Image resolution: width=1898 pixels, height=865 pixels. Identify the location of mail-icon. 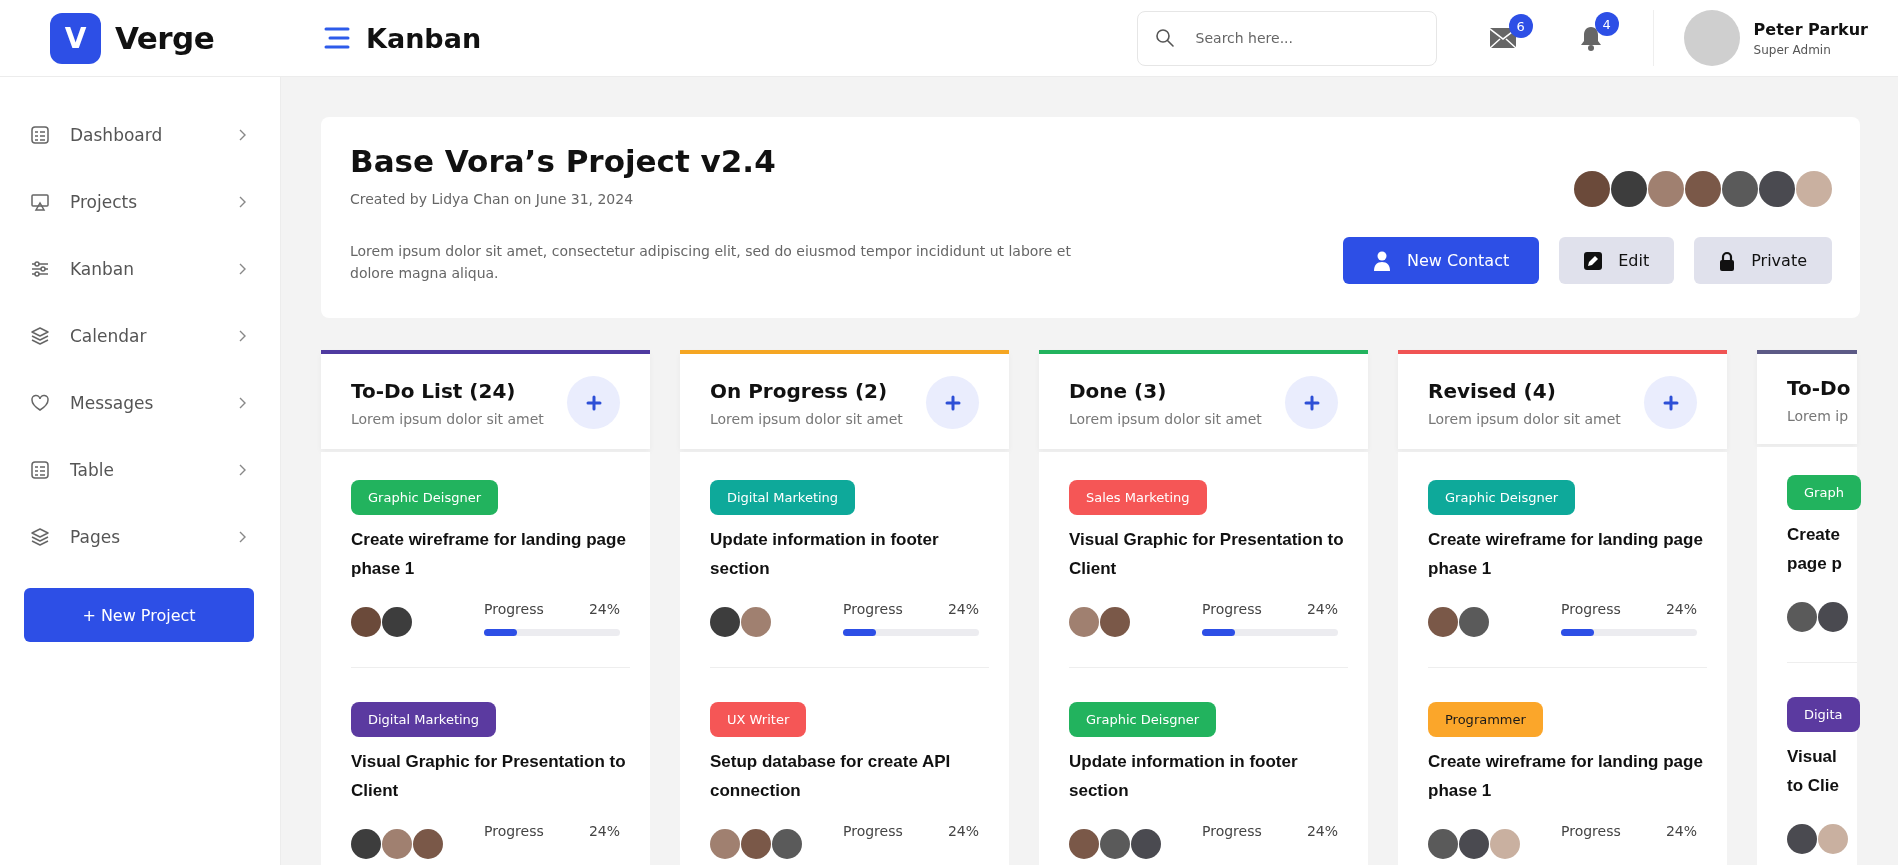
(1502, 38).